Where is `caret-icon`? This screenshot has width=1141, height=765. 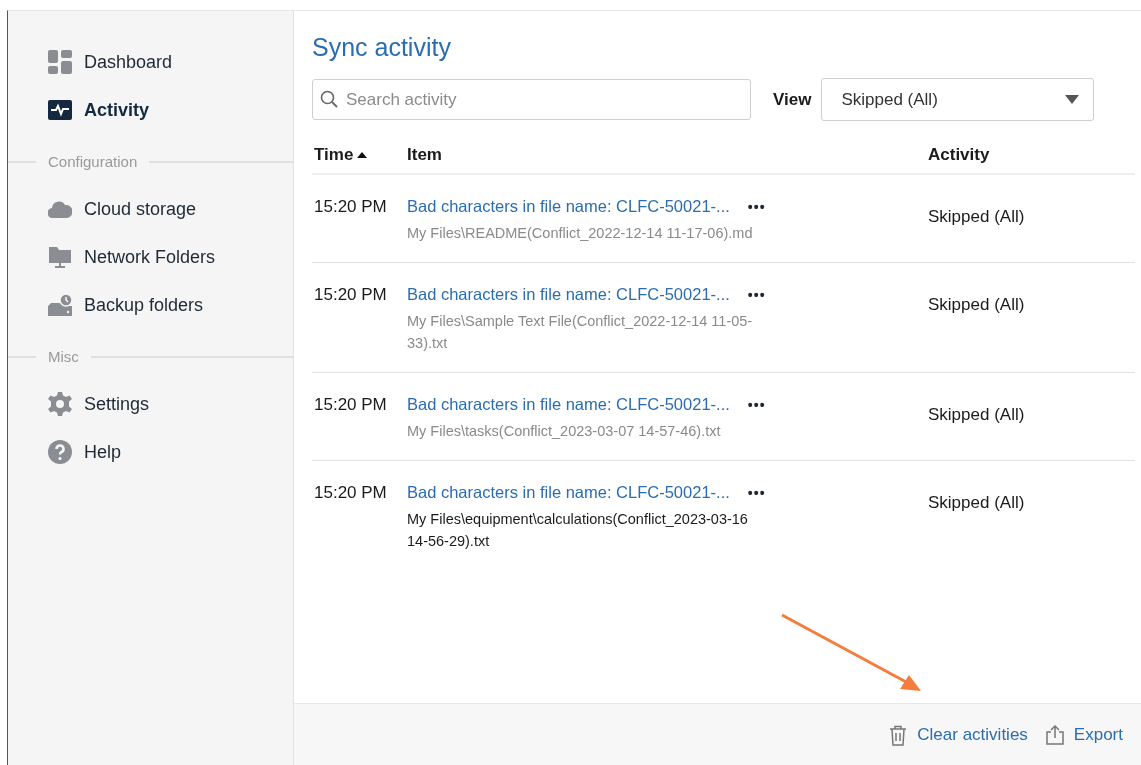 caret-icon is located at coordinates (1072, 99).